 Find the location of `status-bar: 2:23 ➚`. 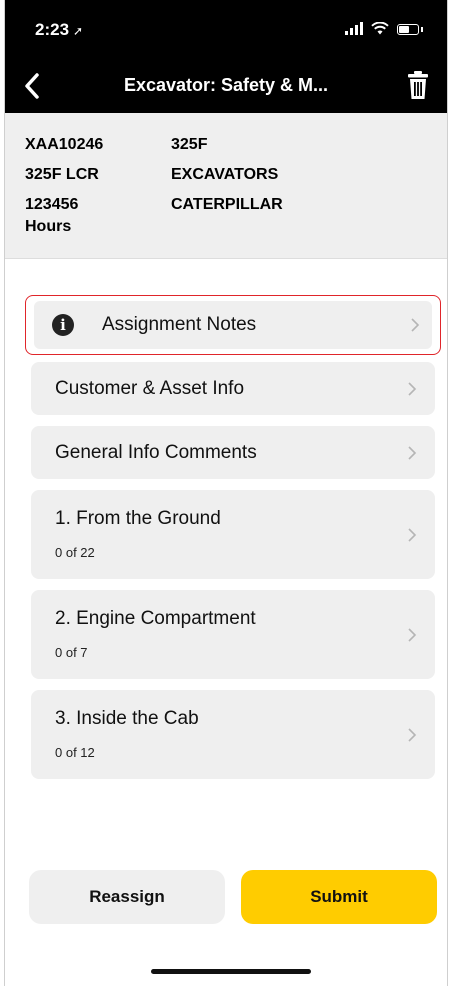

status-bar: 2:23 ➚ is located at coordinates (226, 30).